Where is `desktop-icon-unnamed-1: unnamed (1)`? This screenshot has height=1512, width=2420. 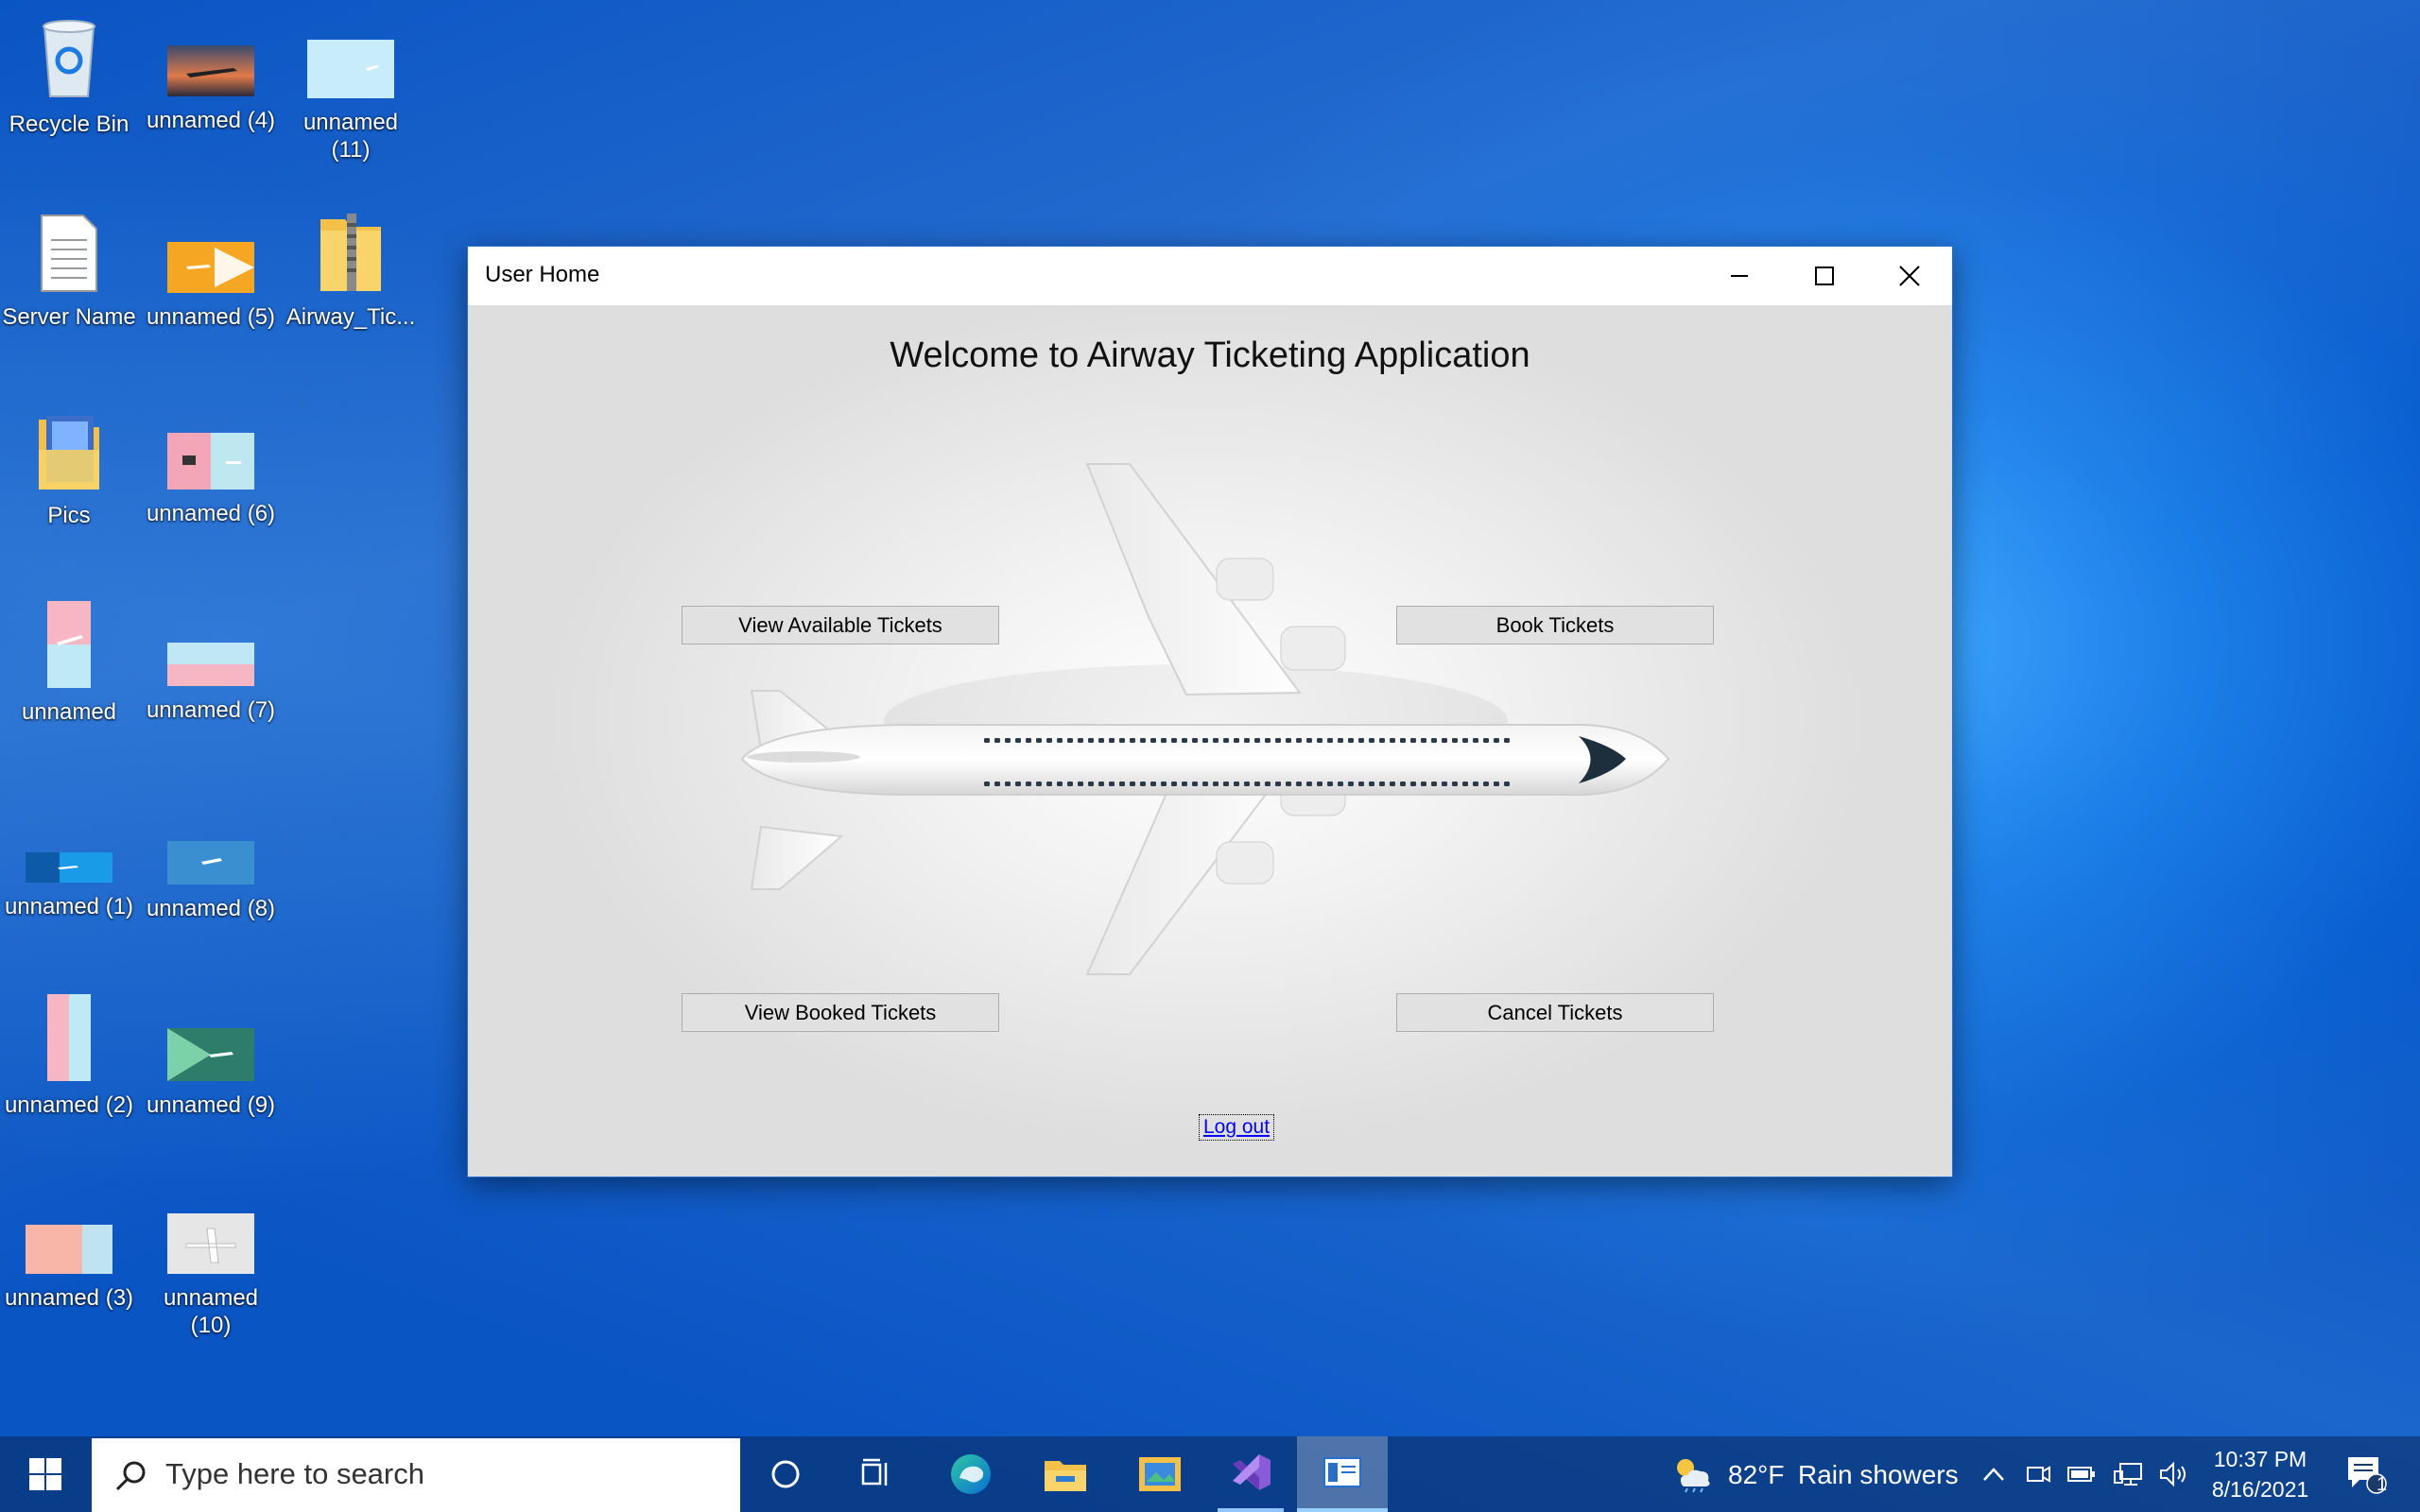
desktop-icon-unnamed-1: unnamed (1) is located at coordinates (70, 886).